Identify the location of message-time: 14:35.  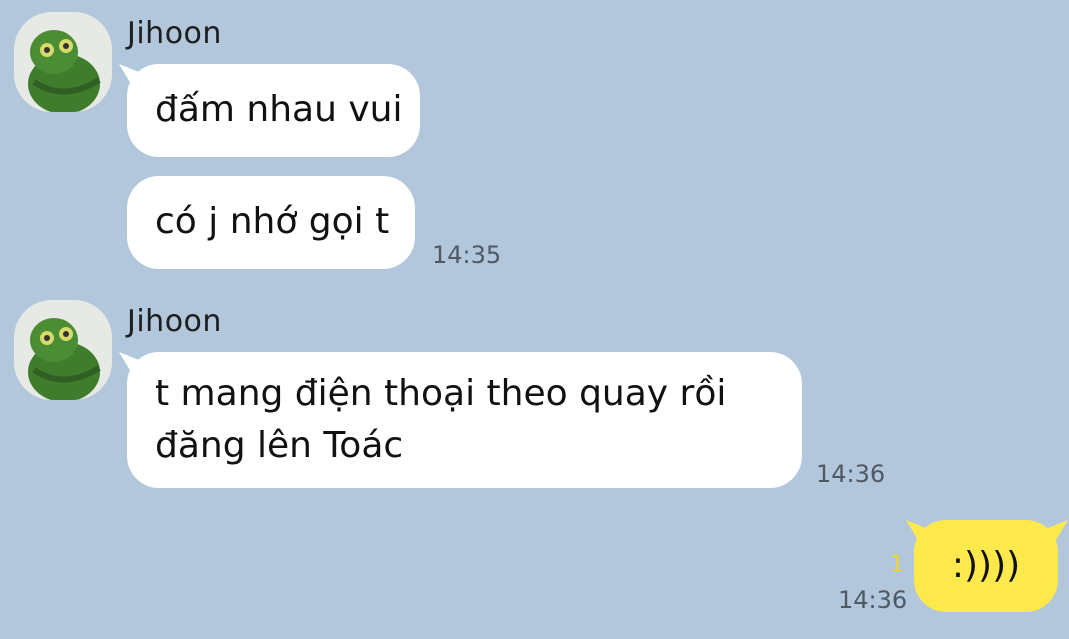
(467, 255).